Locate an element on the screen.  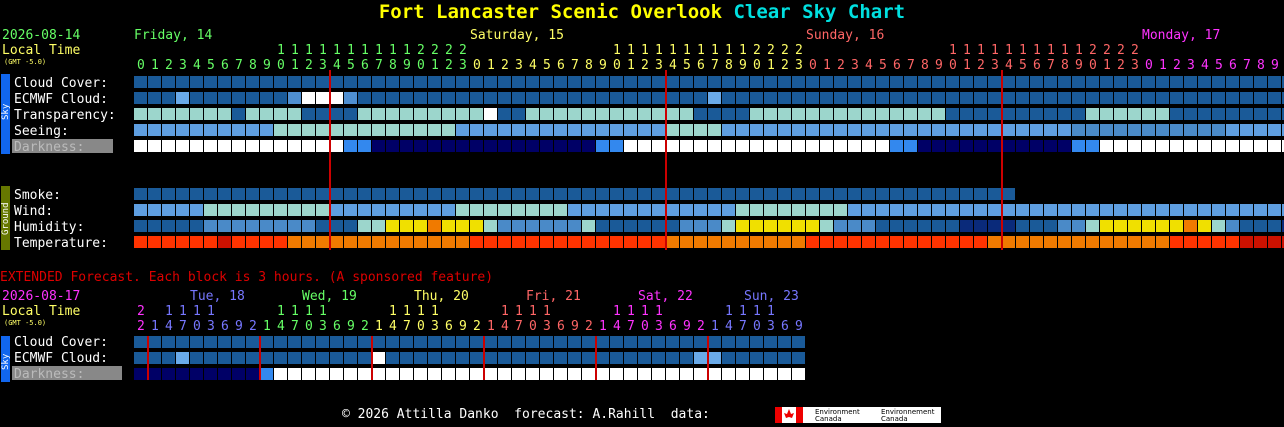
environment-canada-fr: Environnement Canada is located at coordinates (908, 415).